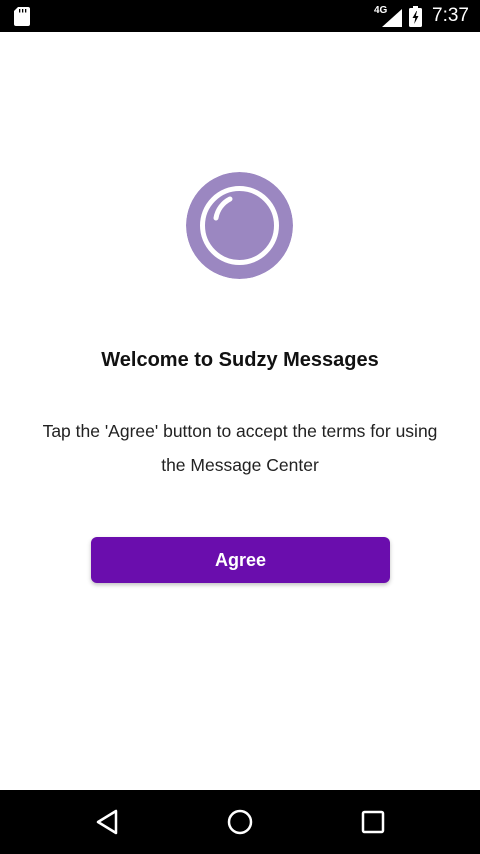 This screenshot has width=480, height=854. I want to click on home-icon, so click(240, 822).